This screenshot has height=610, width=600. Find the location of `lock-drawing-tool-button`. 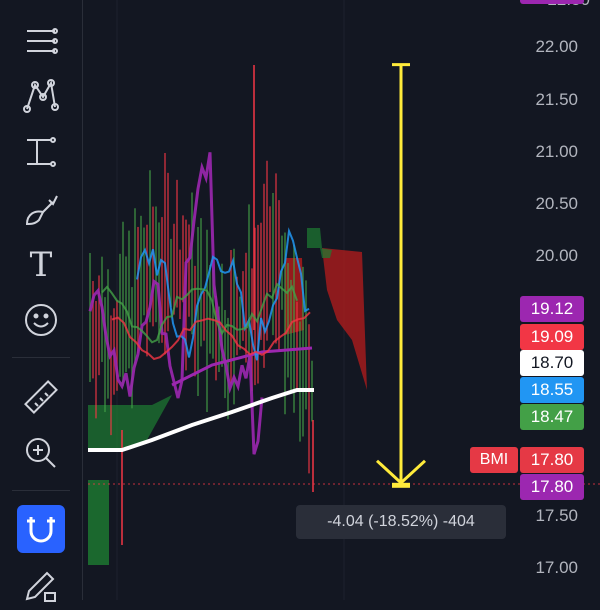

lock-drawing-tool-button is located at coordinates (41, 585).